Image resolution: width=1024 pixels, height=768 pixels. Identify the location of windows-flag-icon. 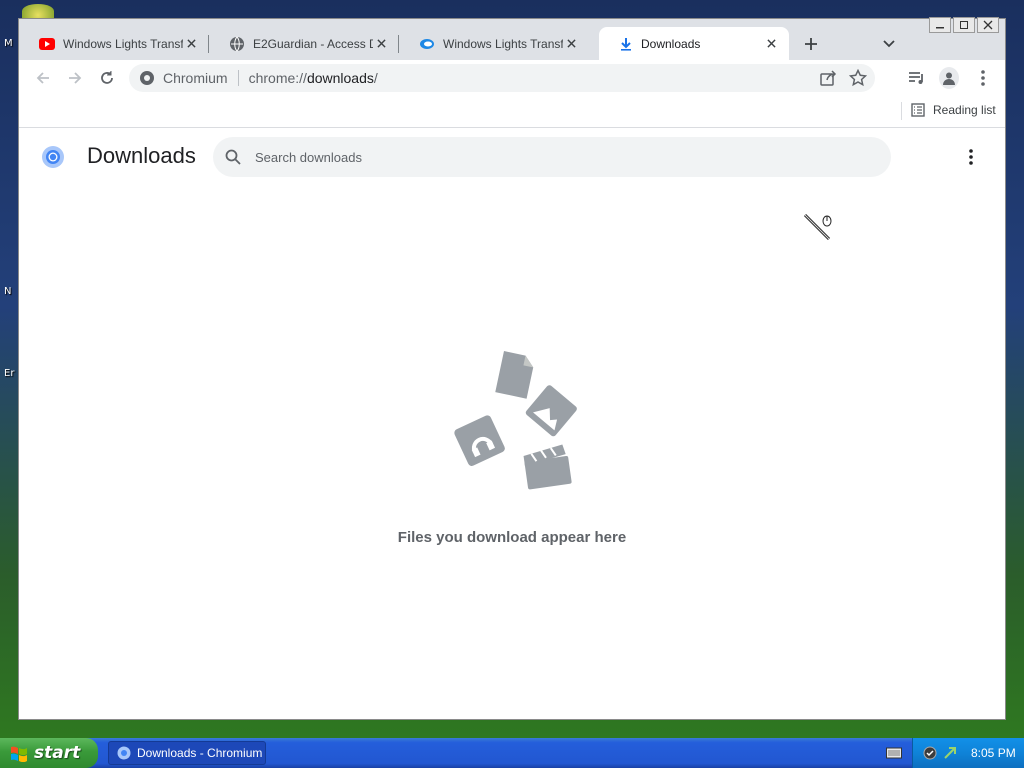
(19, 754).